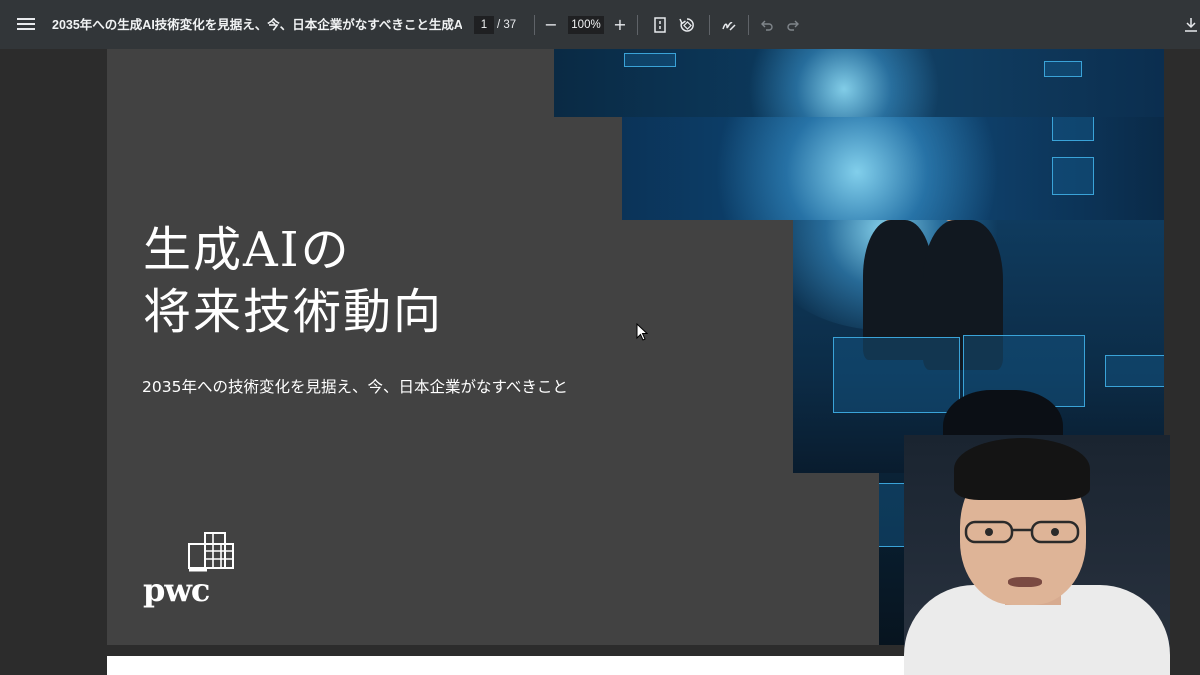 The image size is (1200, 675). Describe the element at coordinates (620, 25) in the screenshot. I see `zoom-in-button: +` at that location.